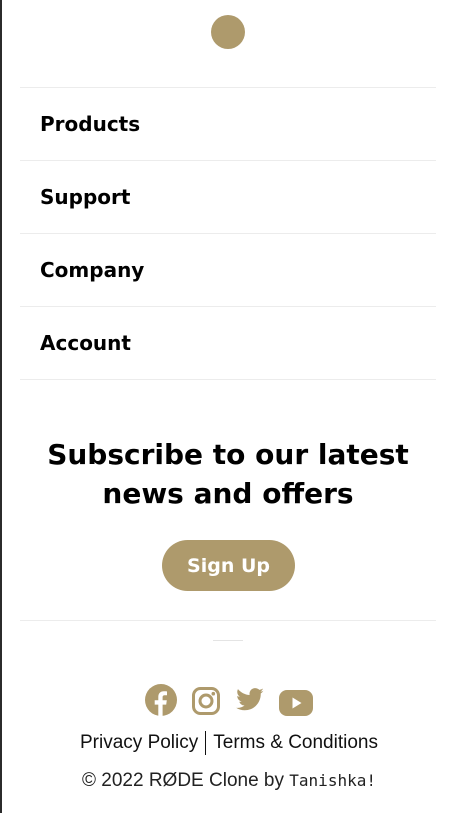 The image size is (458, 813). I want to click on copyright: © 2022 RØDE Clone by Tanishka!, so click(229, 781).